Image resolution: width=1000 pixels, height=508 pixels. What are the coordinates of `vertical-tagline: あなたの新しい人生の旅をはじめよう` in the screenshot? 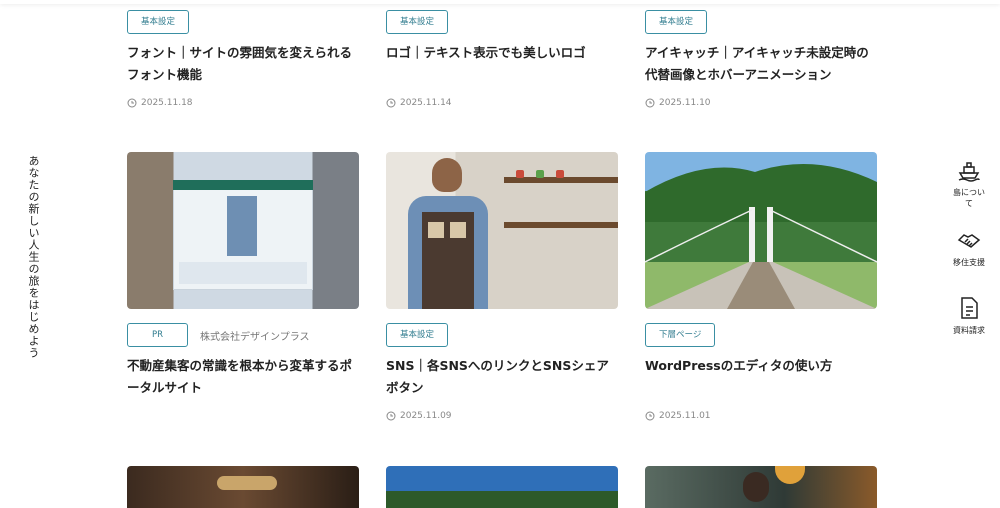 It's located at (33, 257).